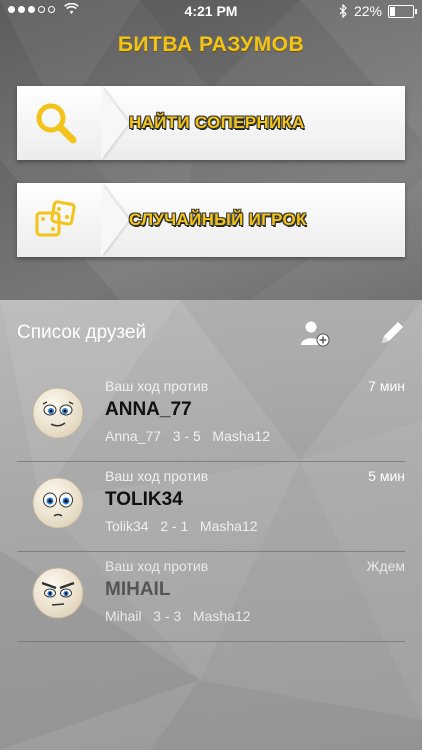 The width and height of the screenshot is (422, 750). I want to click on random-player-label: СЛУЧАЙНЫЙ ИГРОК, so click(218, 219).